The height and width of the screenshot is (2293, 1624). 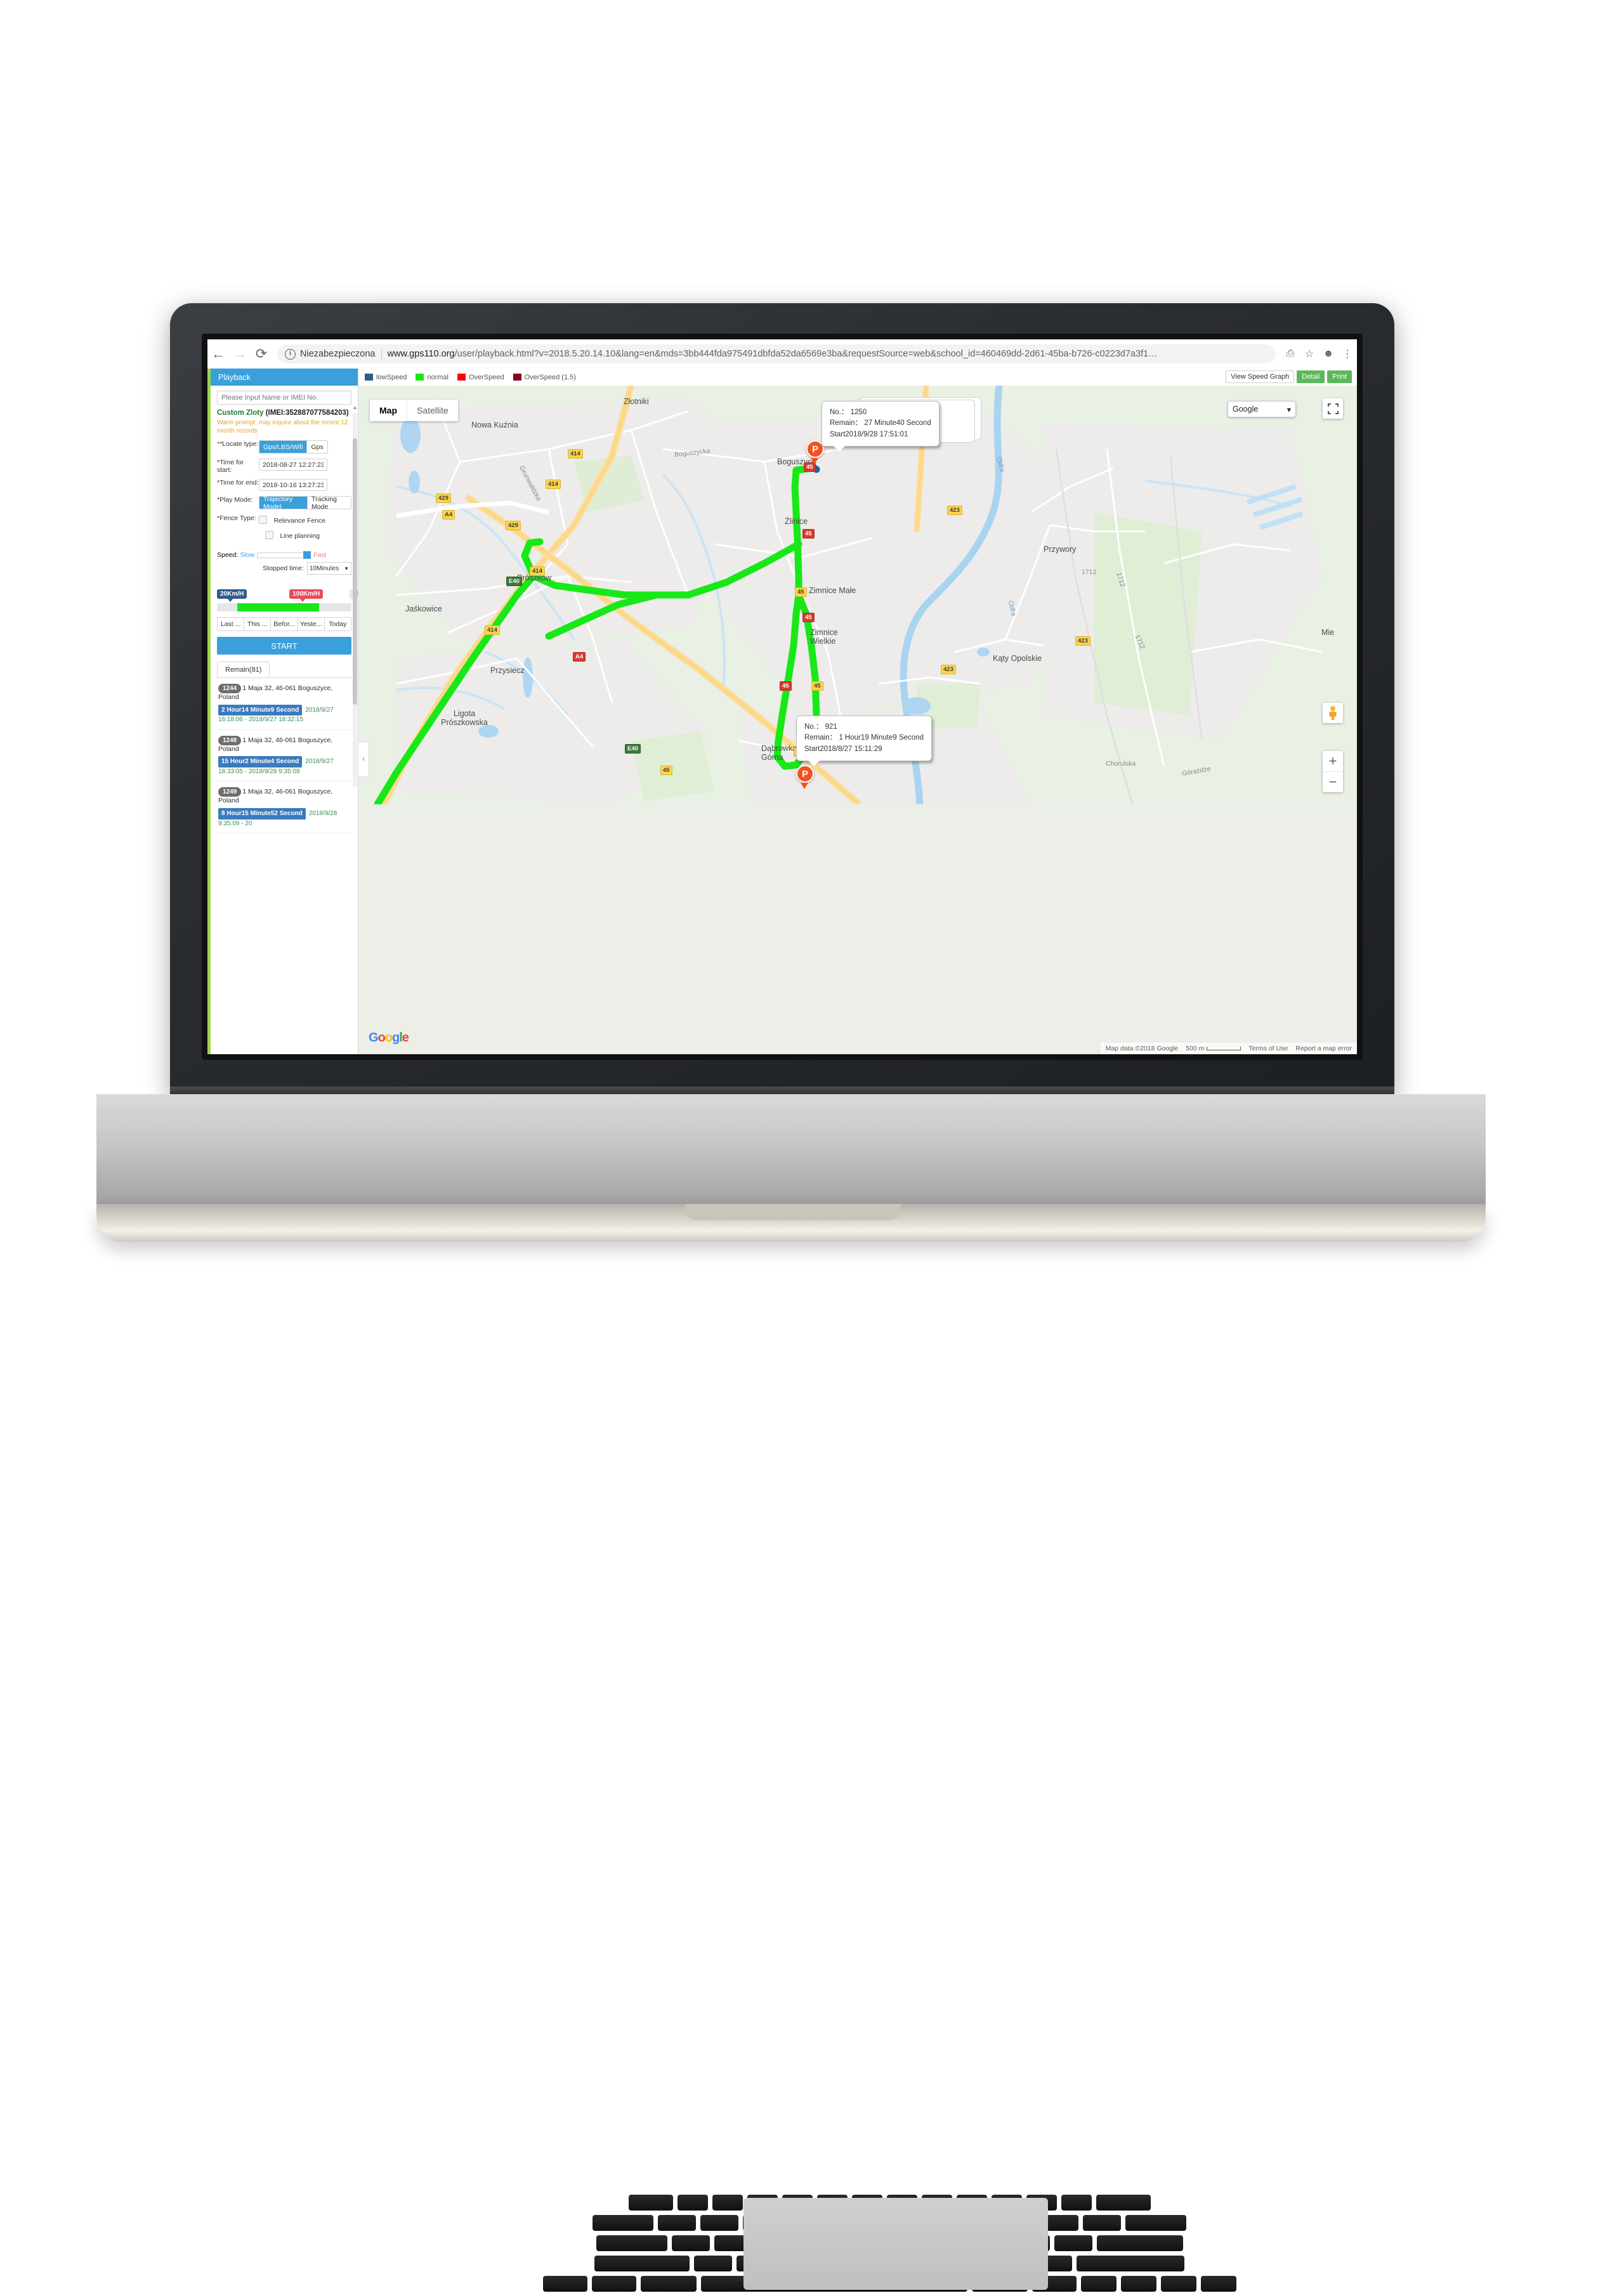 What do you see at coordinates (1329, 353) in the screenshot?
I see `profile-icon: ☻` at bounding box center [1329, 353].